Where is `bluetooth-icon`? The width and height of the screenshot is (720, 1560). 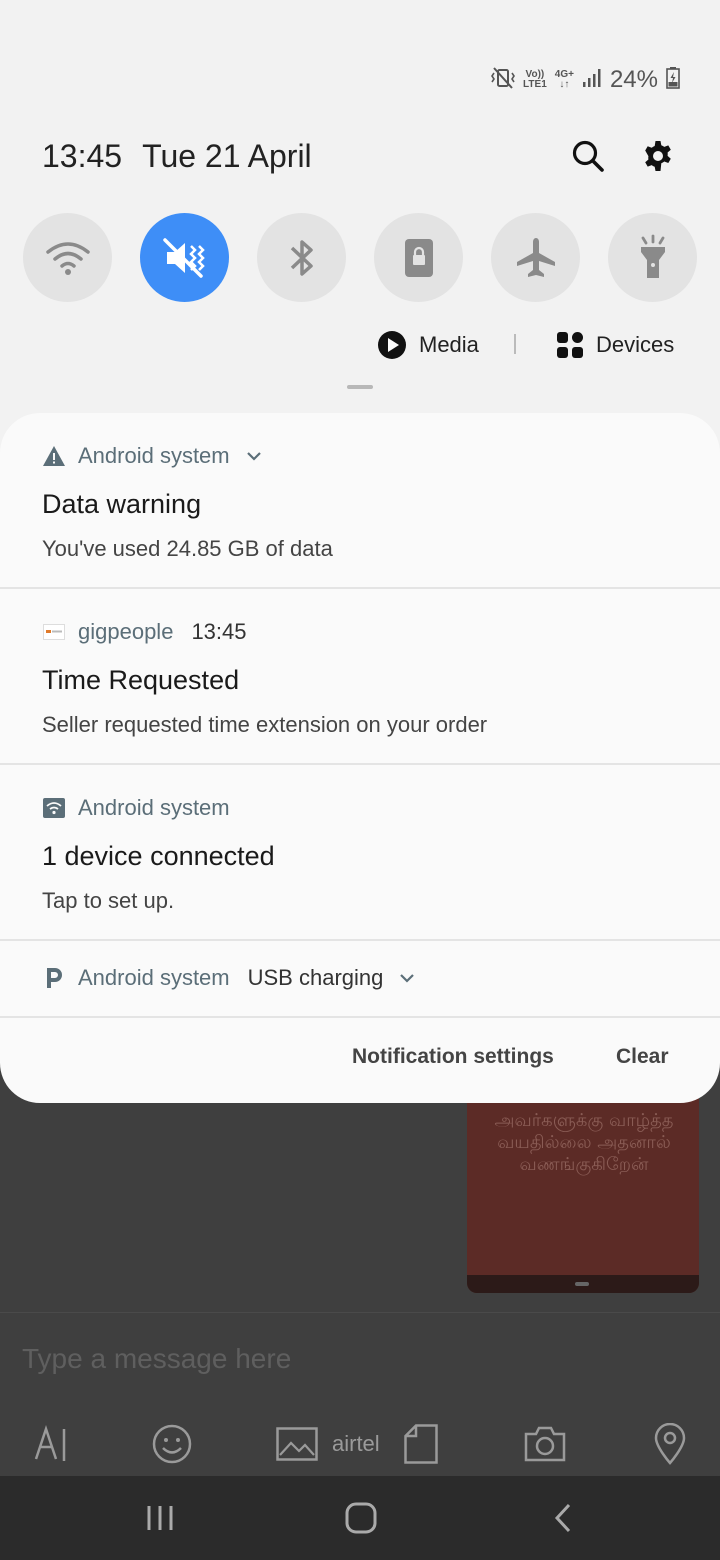 bluetooth-icon is located at coordinates (301, 257).